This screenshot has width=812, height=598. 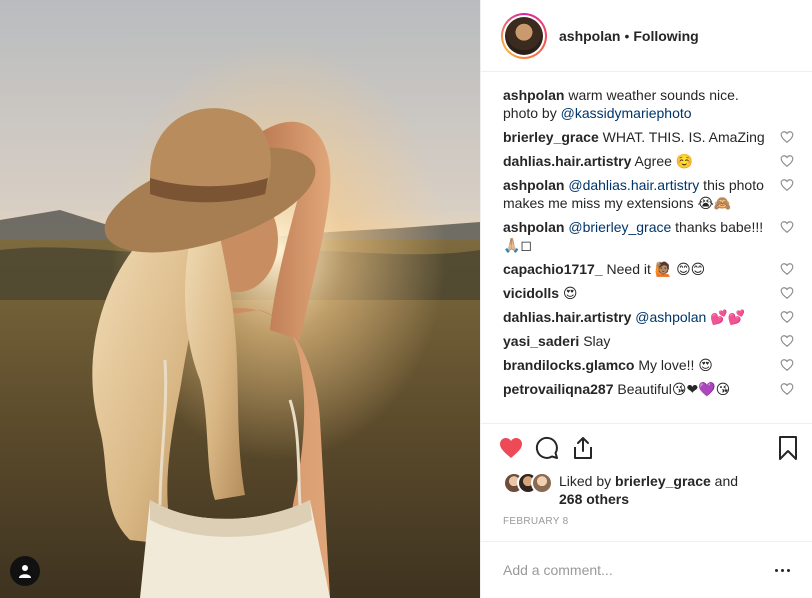 What do you see at coordinates (553, 269) in the screenshot?
I see `comment-username: capachio1717_` at bounding box center [553, 269].